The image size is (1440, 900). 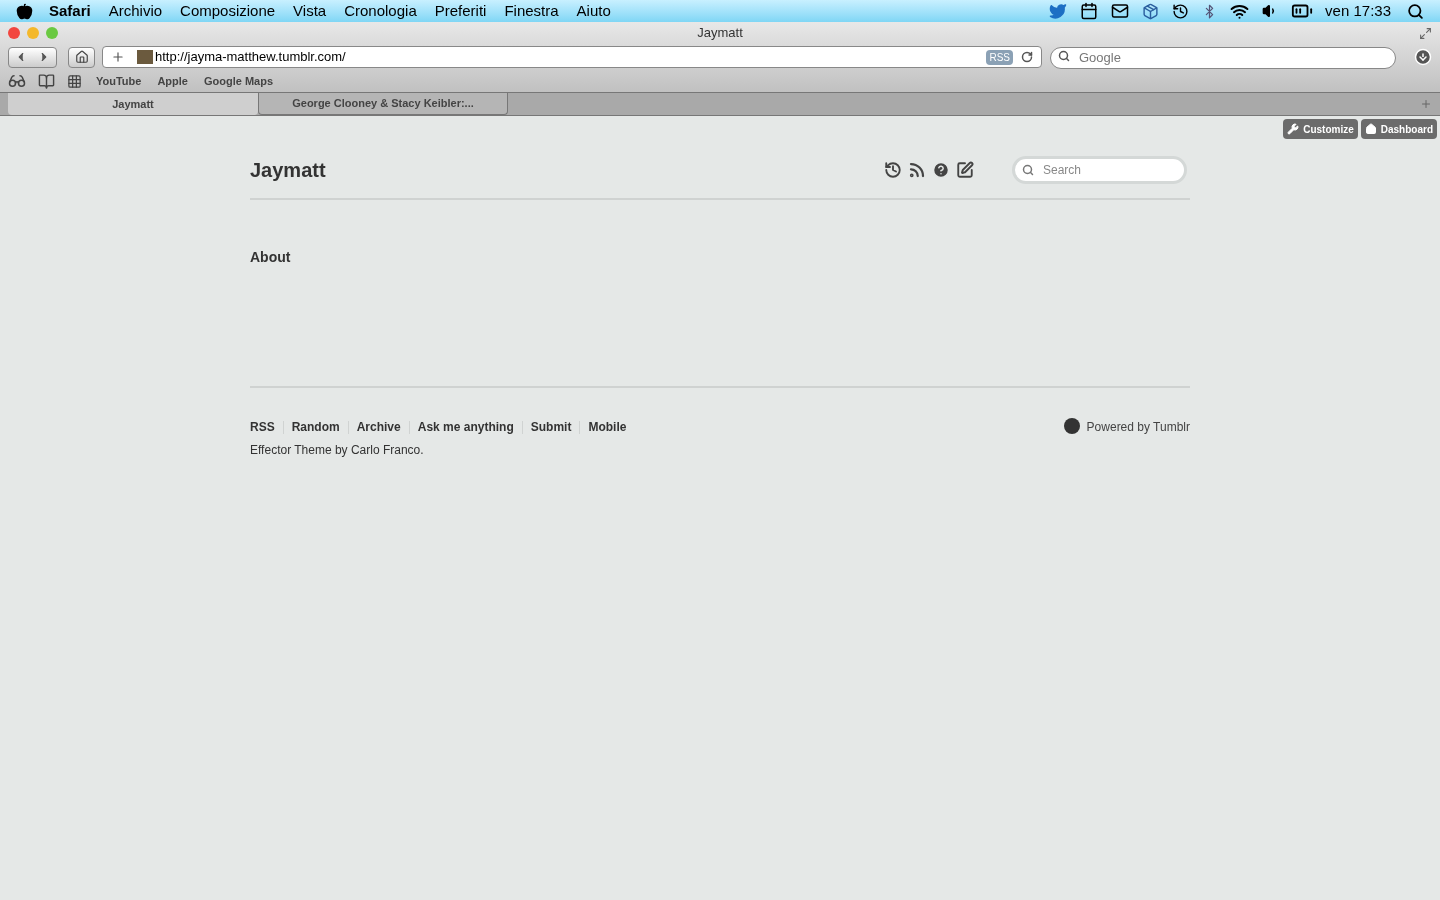 What do you see at coordinates (965, 170) in the screenshot?
I see `edit-icon` at bounding box center [965, 170].